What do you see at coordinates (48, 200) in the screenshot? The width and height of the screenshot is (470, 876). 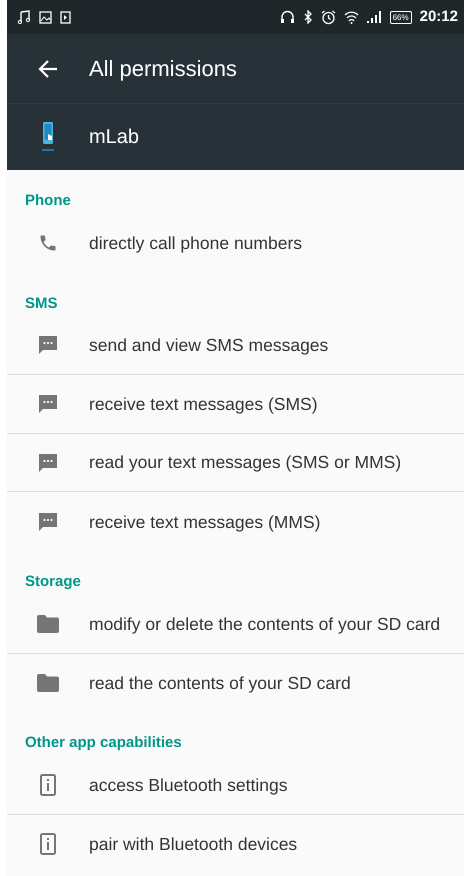 I see `section-header: Phone` at bounding box center [48, 200].